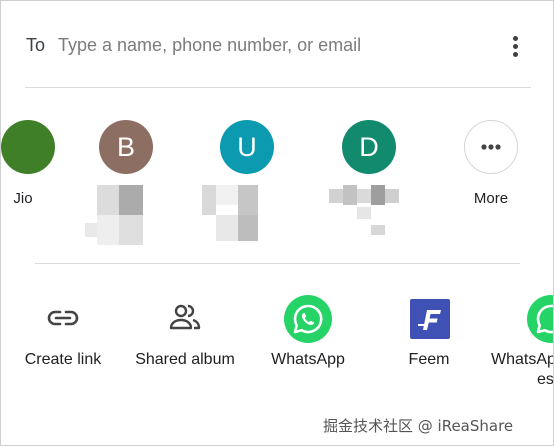  I want to click on avatar, so click(28, 147).